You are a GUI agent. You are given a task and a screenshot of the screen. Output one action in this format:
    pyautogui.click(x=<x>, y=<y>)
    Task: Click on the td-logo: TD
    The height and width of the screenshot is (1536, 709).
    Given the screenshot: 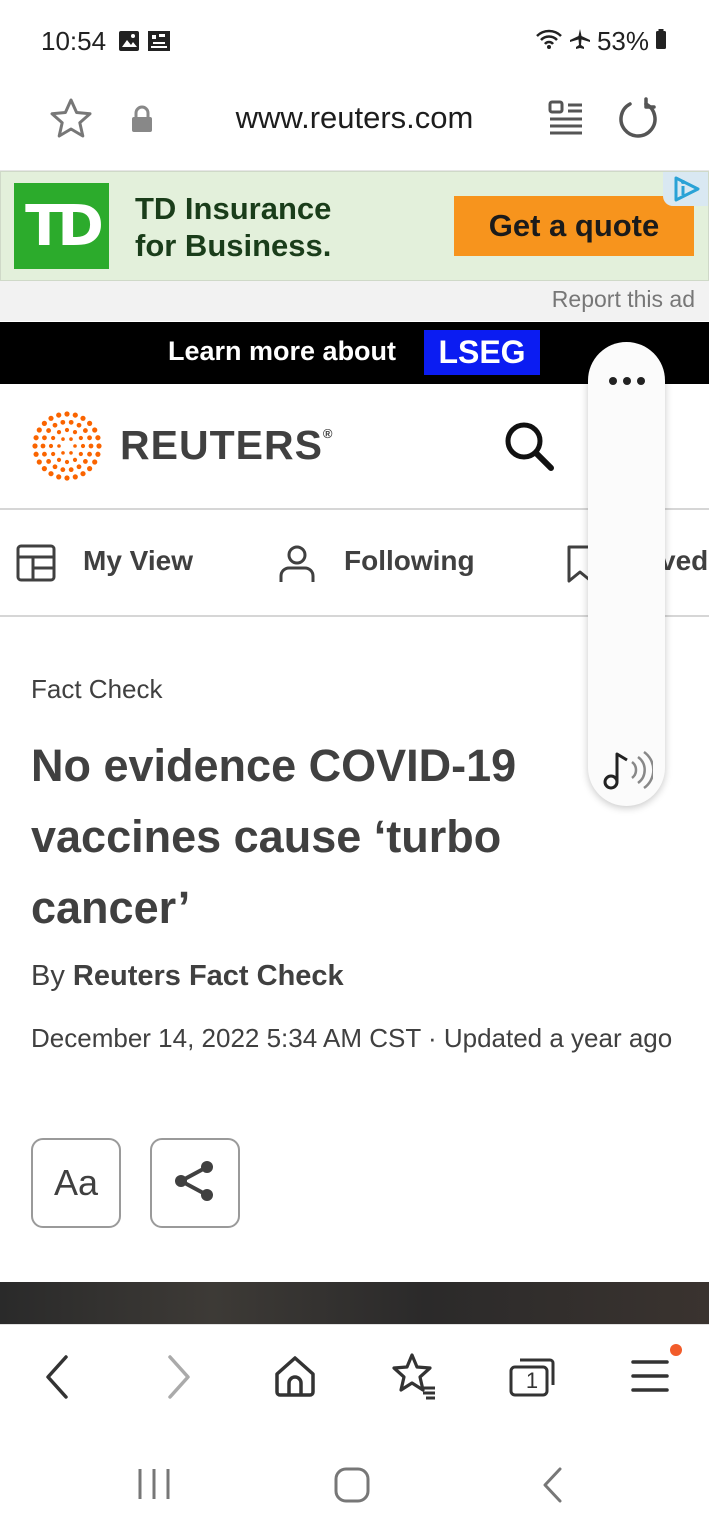 What is the action you would take?
    pyautogui.click(x=61, y=226)
    